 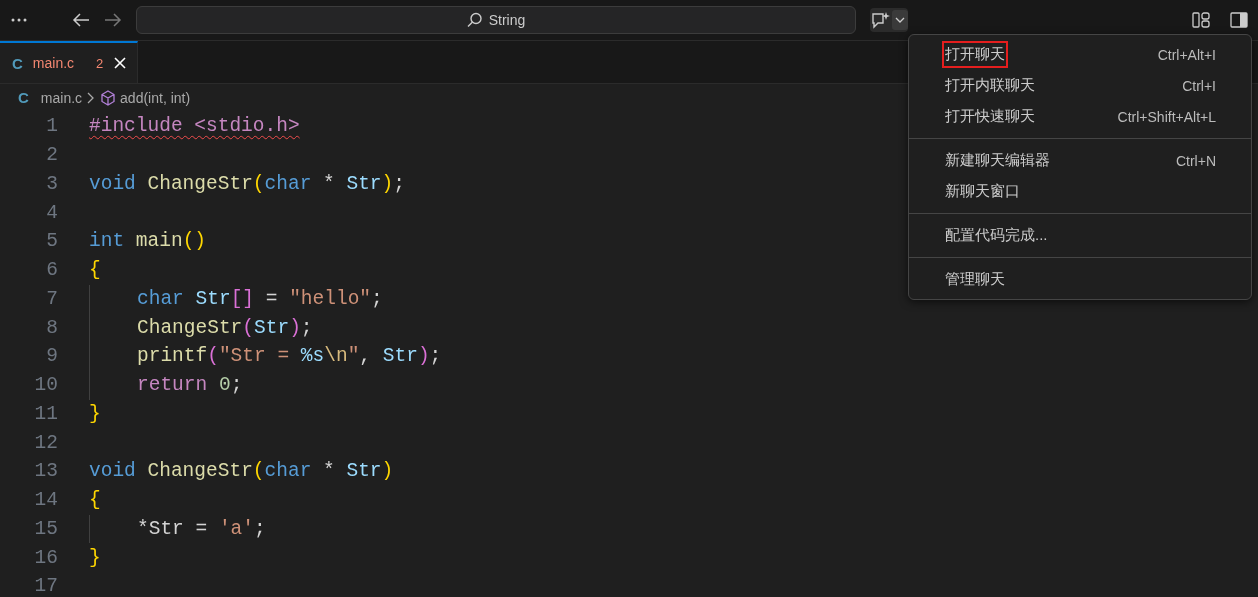 What do you see at coordinates (51, 241) in the screenshot?
I see `line-number: 5` at bounding box center [51, 241].